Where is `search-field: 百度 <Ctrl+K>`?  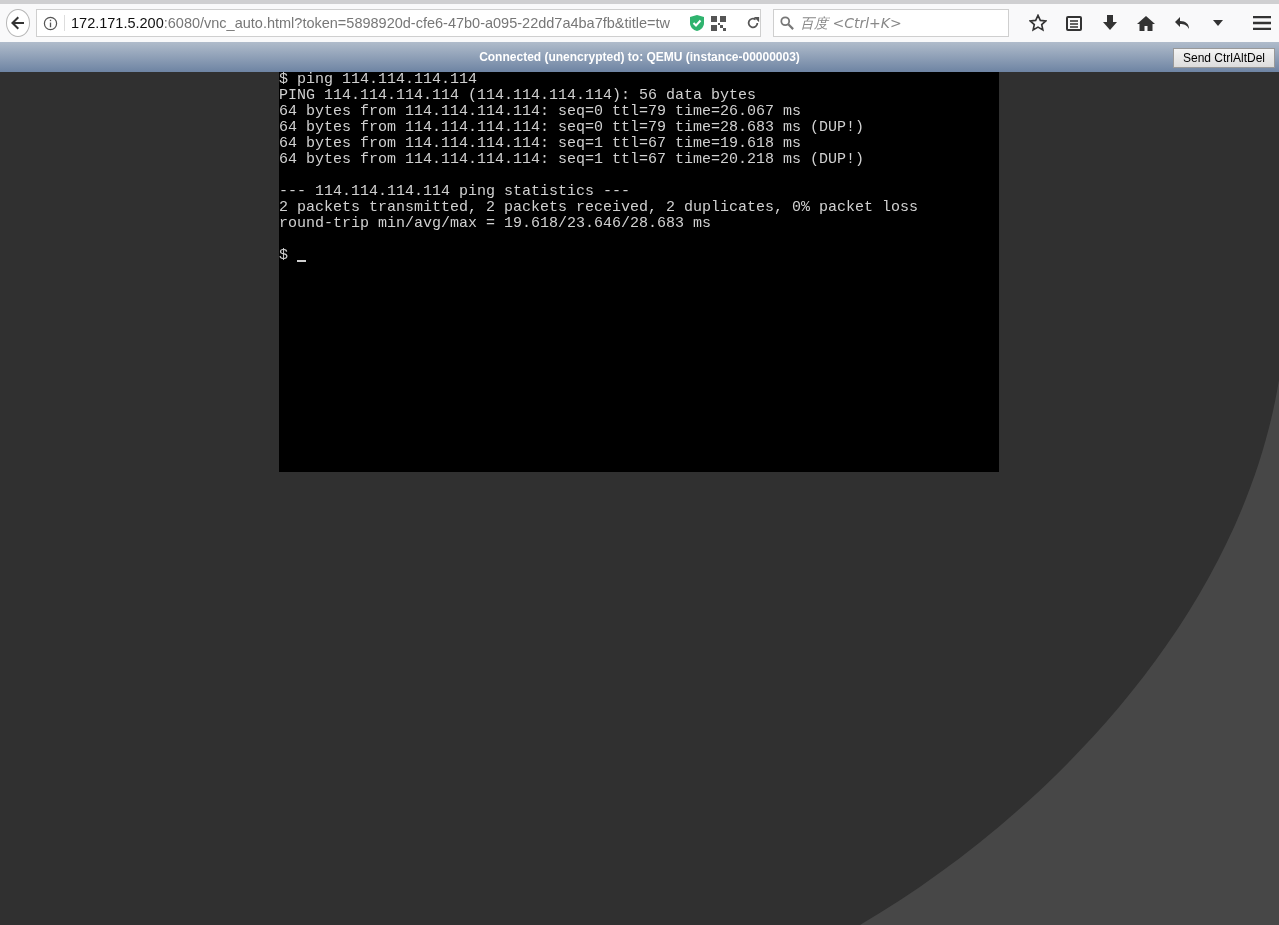 search-field: 百度 <Ctrl+K> is located at coordinates (891, 23).